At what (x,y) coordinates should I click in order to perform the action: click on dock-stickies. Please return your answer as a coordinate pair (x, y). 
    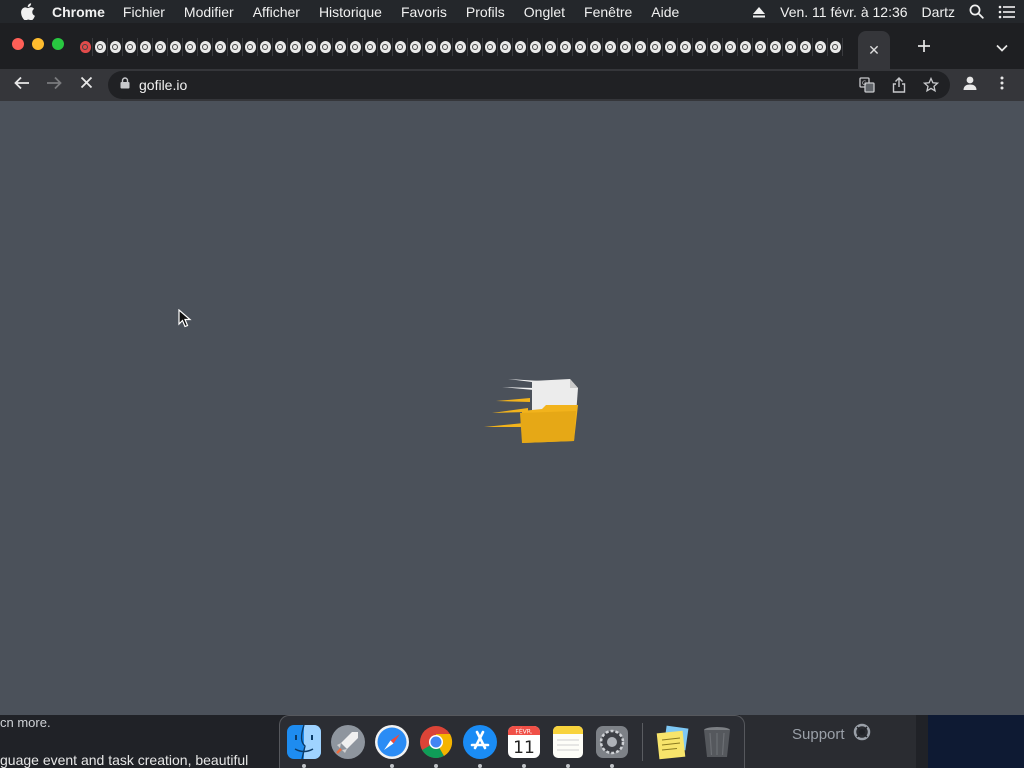
    Looking at the image, I should click on (673, 742).